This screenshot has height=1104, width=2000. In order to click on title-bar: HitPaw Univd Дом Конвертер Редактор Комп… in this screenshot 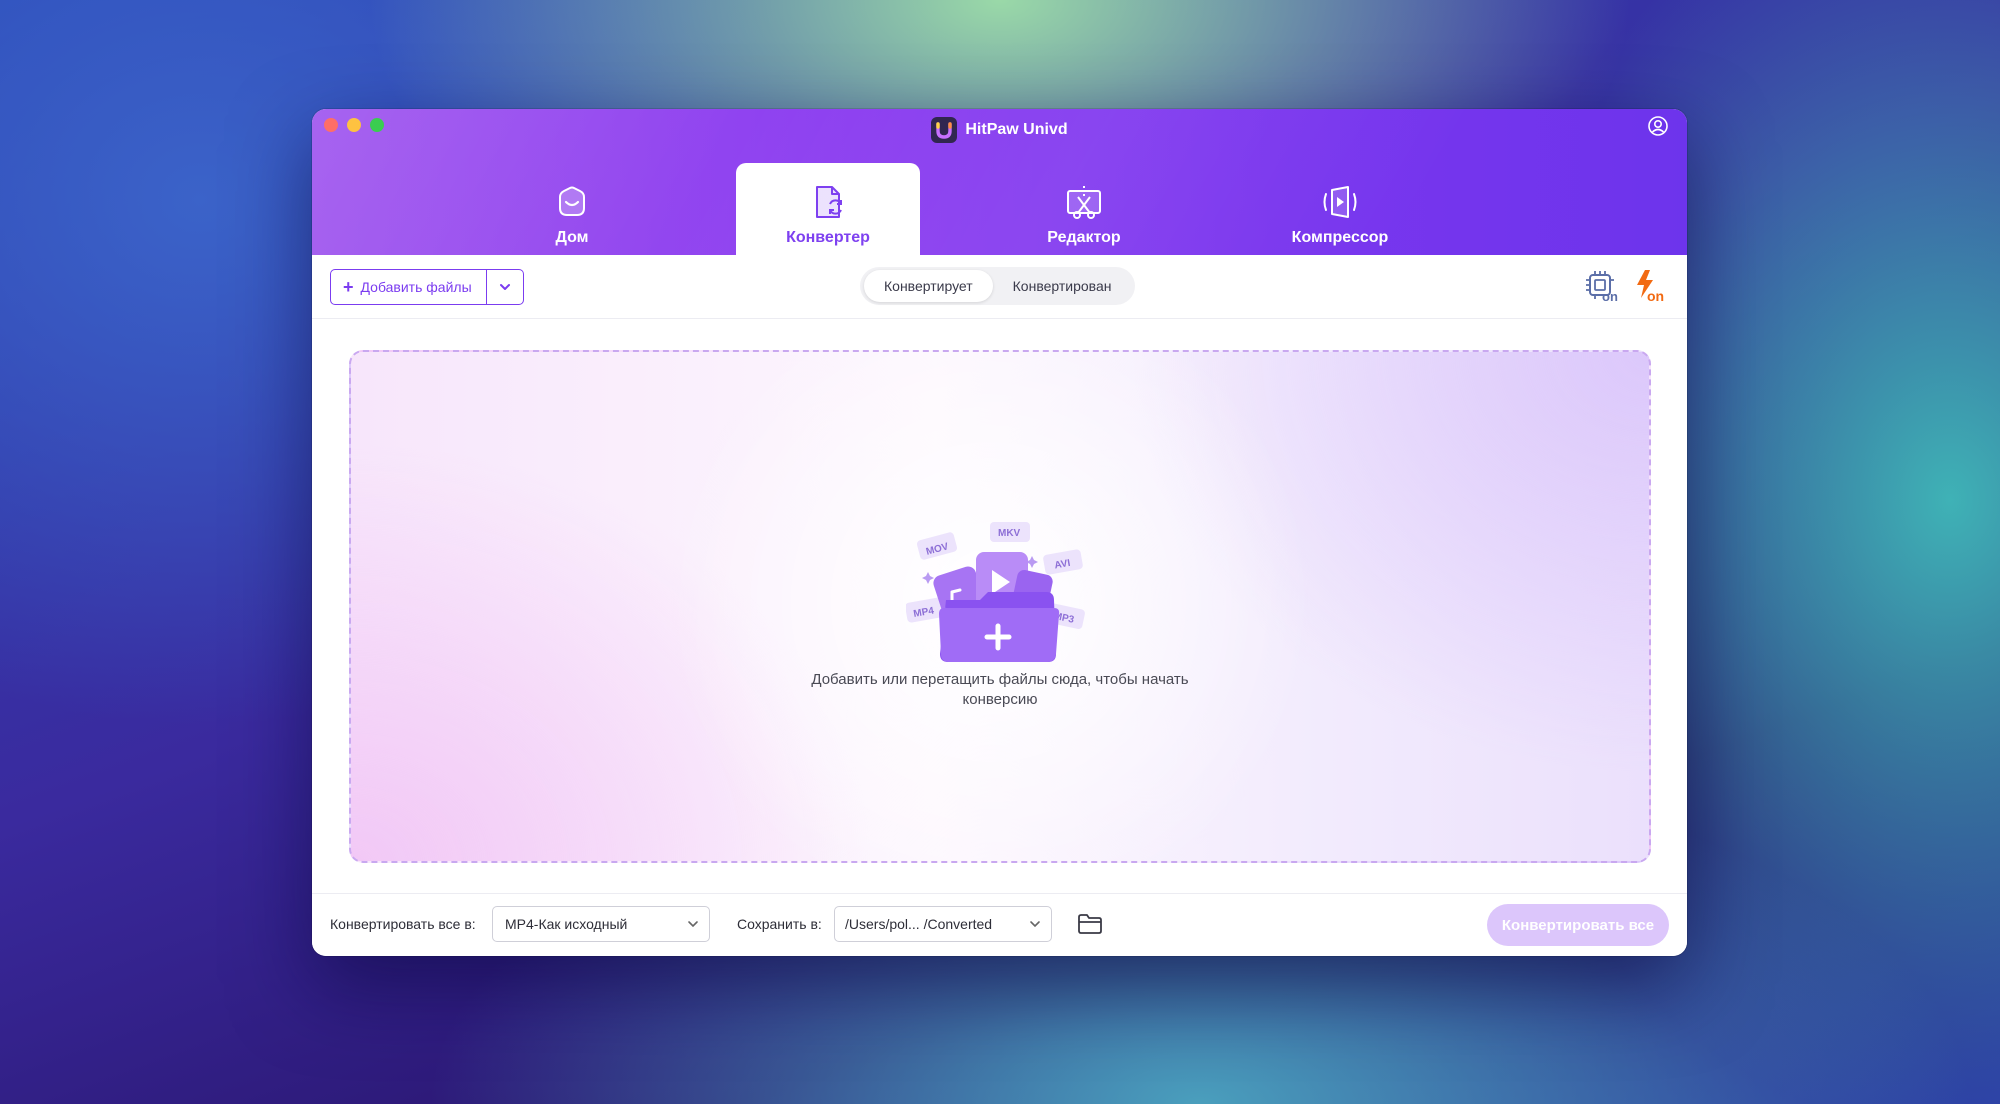, I will do `click(999, 182)`.